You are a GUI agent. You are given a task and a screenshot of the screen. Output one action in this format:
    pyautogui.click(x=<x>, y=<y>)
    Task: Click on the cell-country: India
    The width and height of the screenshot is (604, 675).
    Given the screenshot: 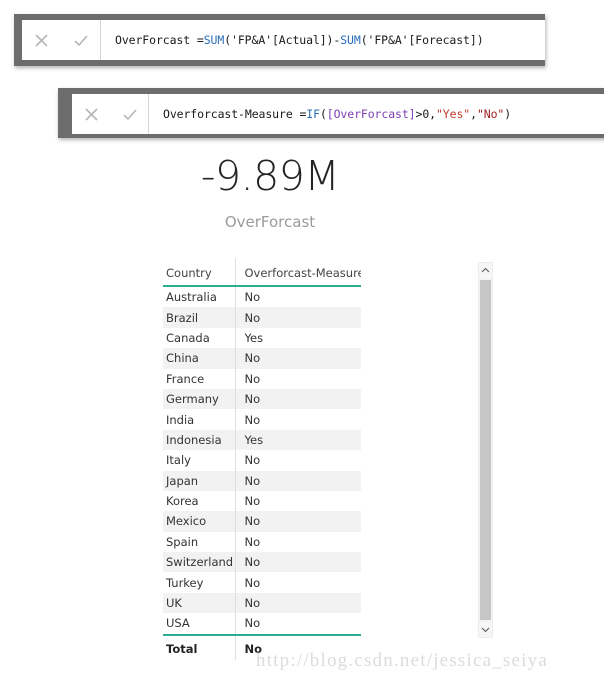 What is the action you would take?
    pyautogui.click(x=180, y=419)
    